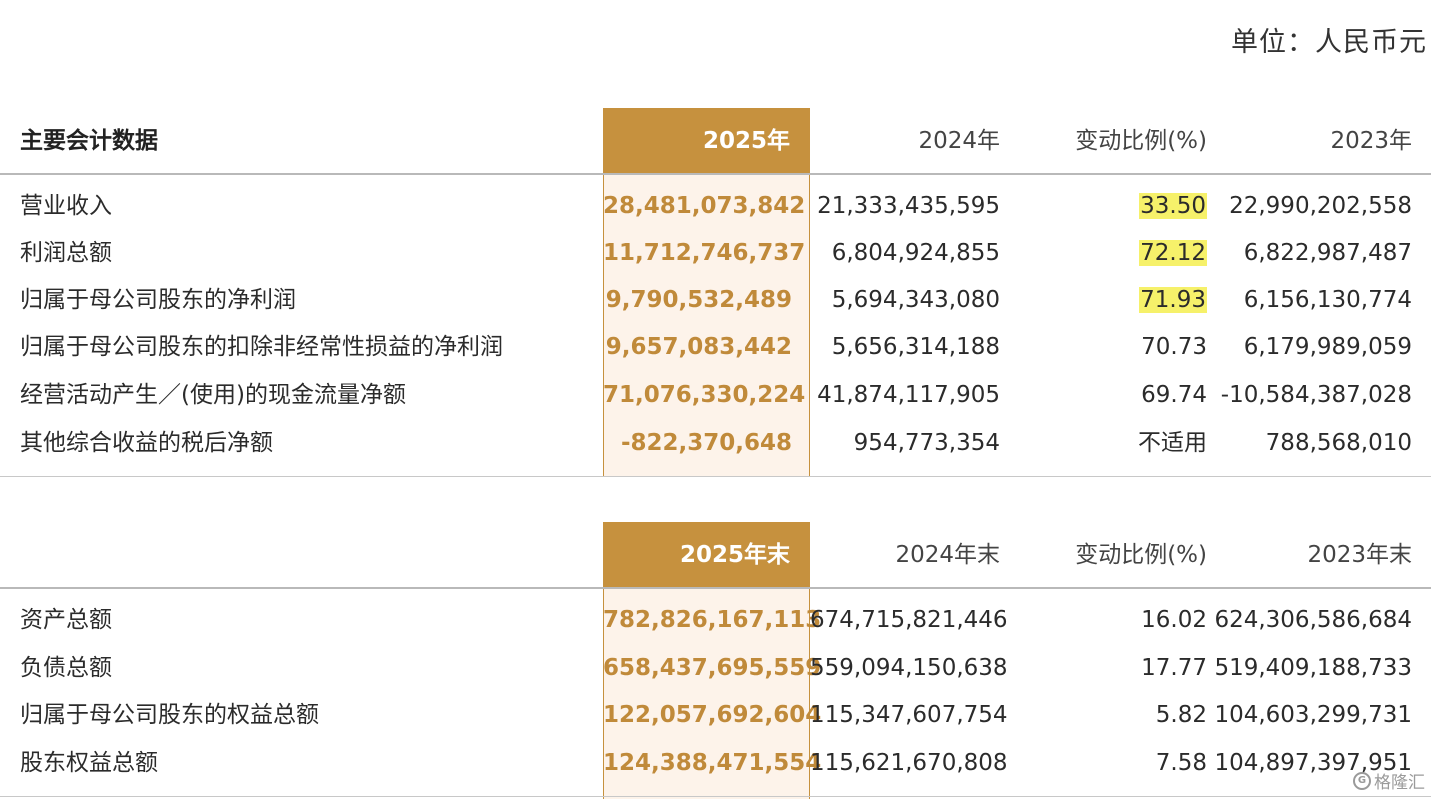 This screenshot has height=799, width=1431. I want to click on row-prev: 115,347,607,754, so click(909, 715).